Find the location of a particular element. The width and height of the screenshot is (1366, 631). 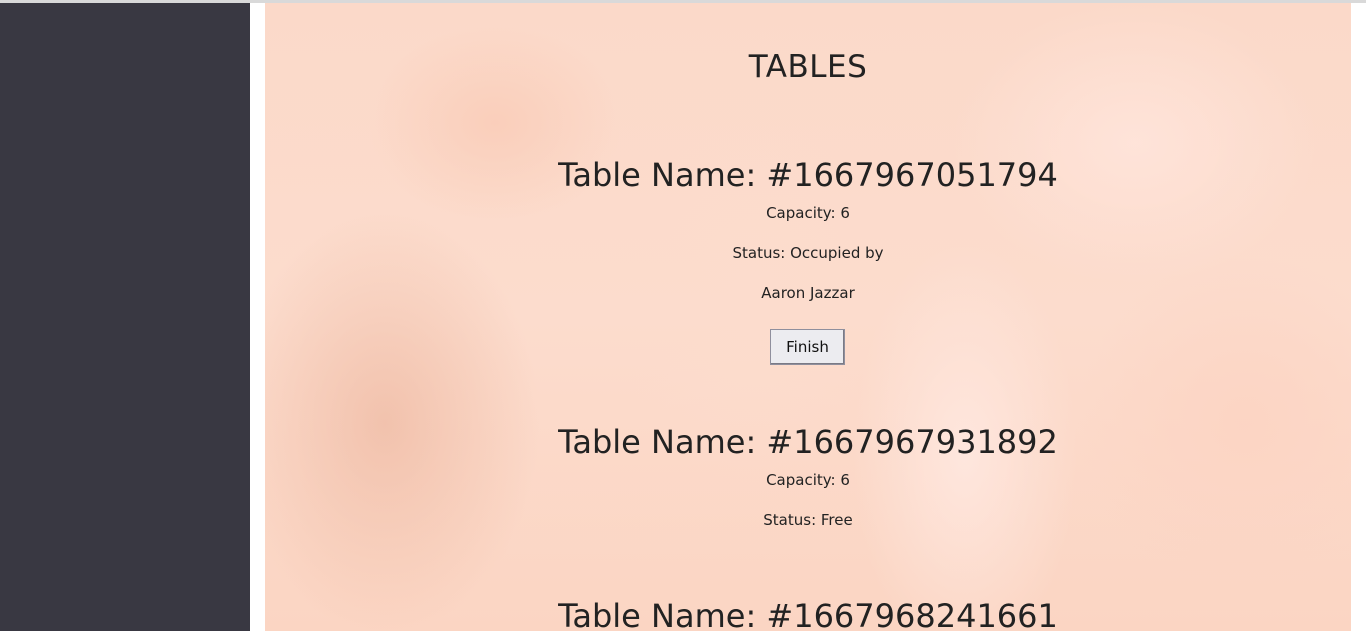

table-occupant: Aaron Jazzar is located at coordinates (808, 293).